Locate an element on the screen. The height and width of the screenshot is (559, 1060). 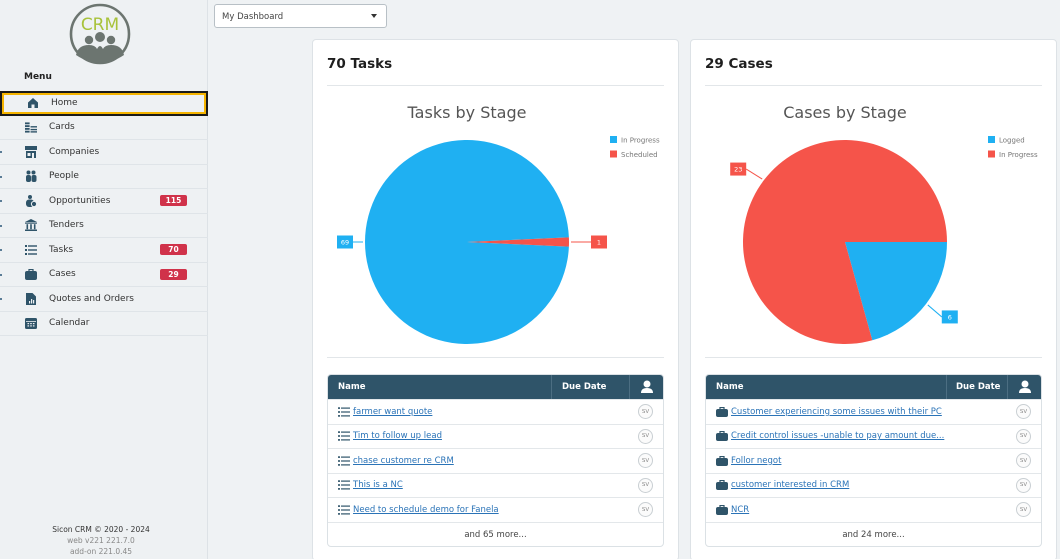
sidebar-item-opportunities: Opportunities 115 is located at coordinates (104, 201).